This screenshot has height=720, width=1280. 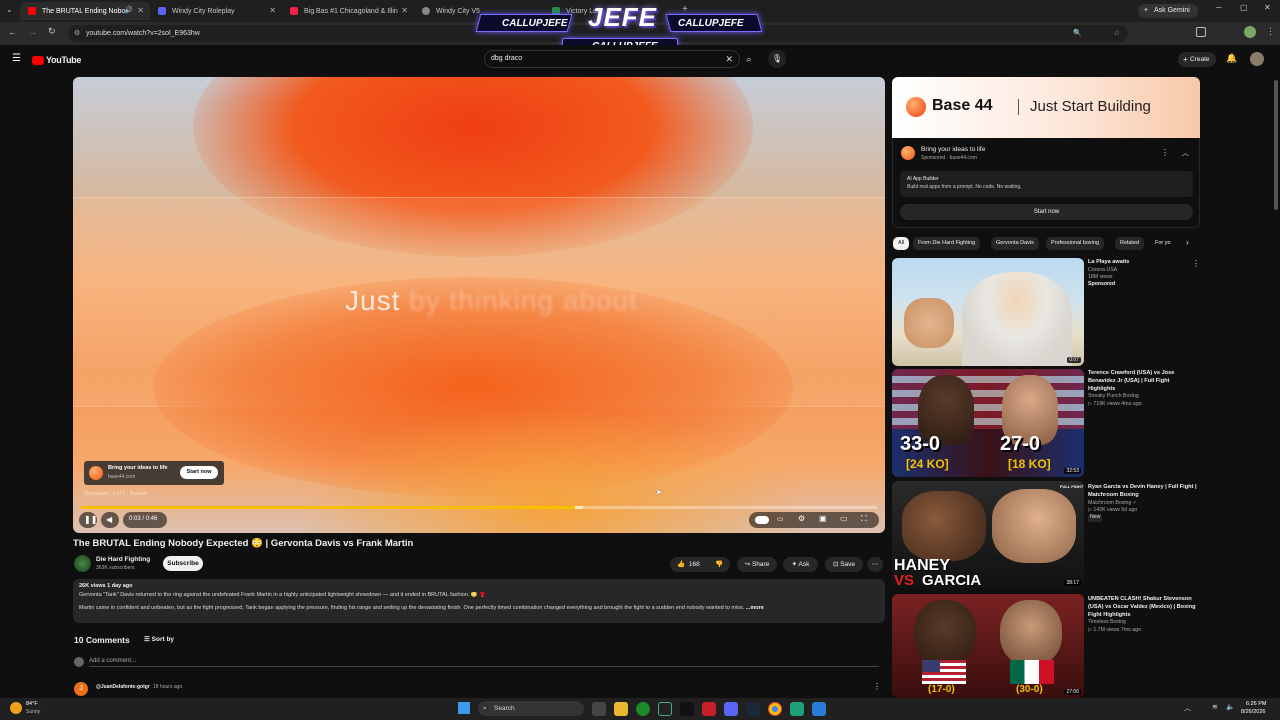 I want to click on chip-related: Related, so click(x=1129, y=243).